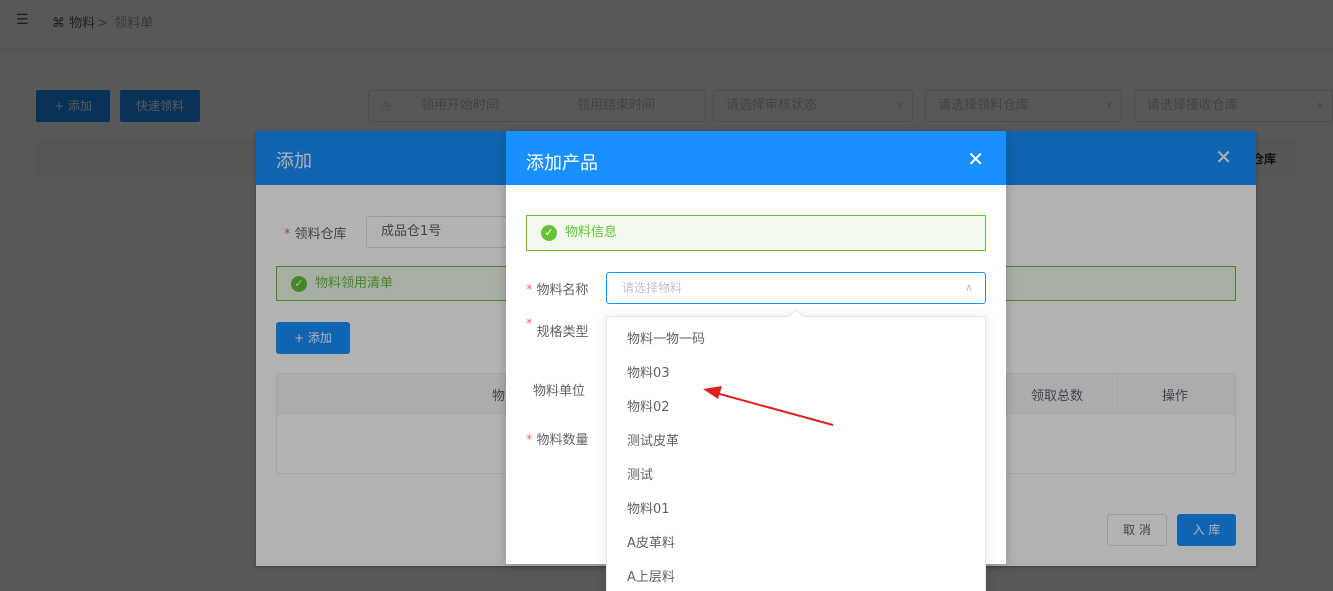 Image resolution: width=1333 pixels, height=591 pixels. Describe the element at coordinates (652, 288) in the screenshot. I see `material-name-placeholder: 请选择物料` at that location.